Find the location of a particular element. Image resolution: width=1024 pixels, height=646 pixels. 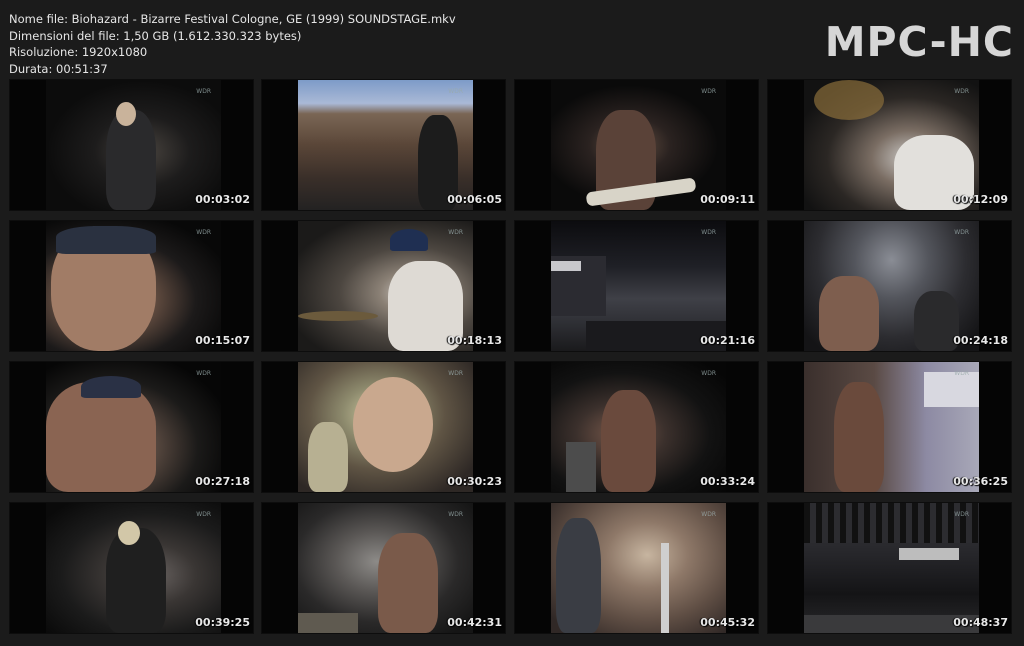

timestamp: 00:09:11 is located at coordinates (727, 199).